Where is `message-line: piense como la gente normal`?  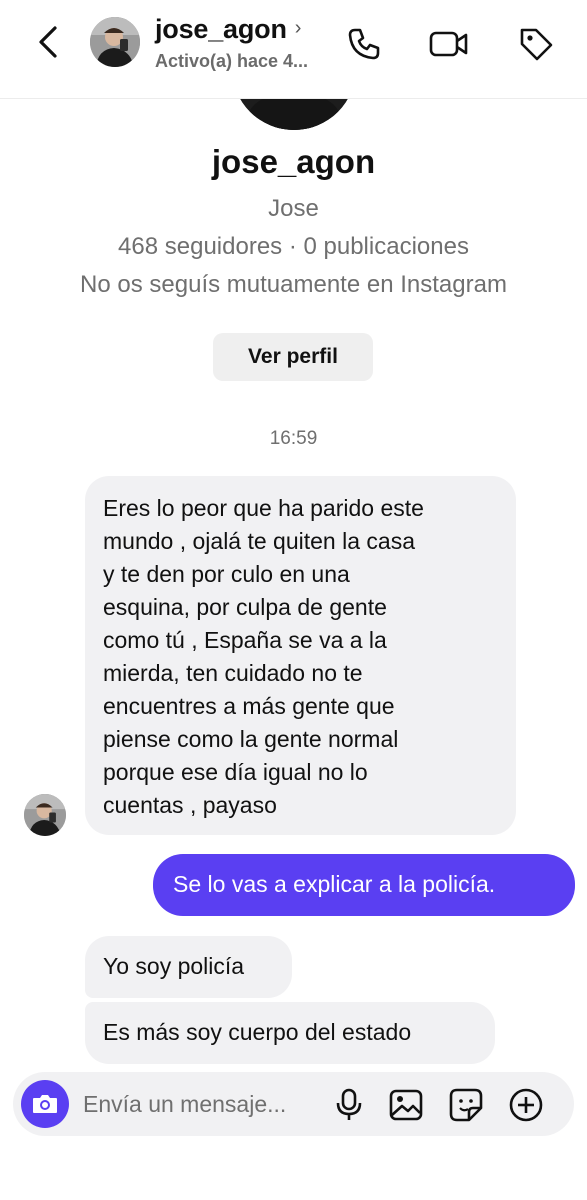 message-line: piense como la gente normal is located at coordinates (251, 739).